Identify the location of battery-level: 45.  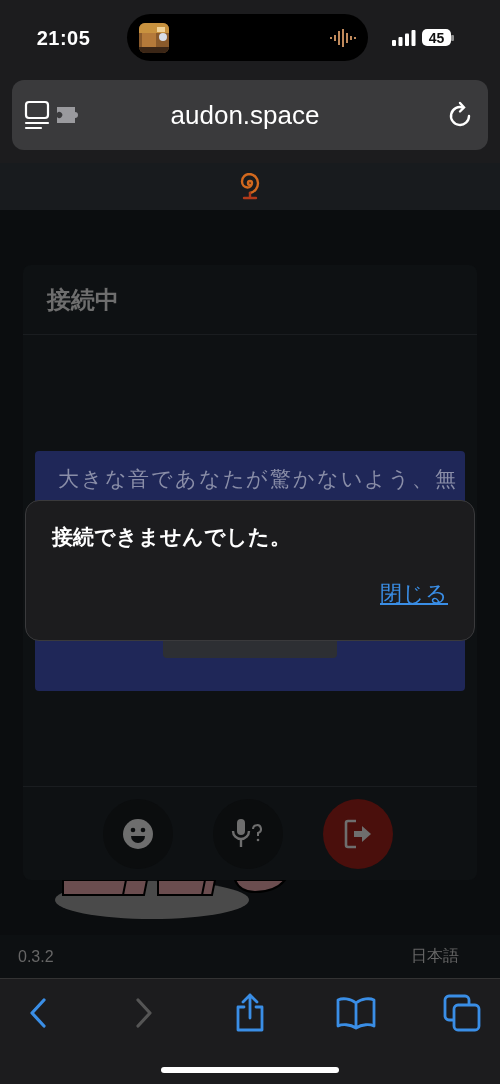
(436, 37).